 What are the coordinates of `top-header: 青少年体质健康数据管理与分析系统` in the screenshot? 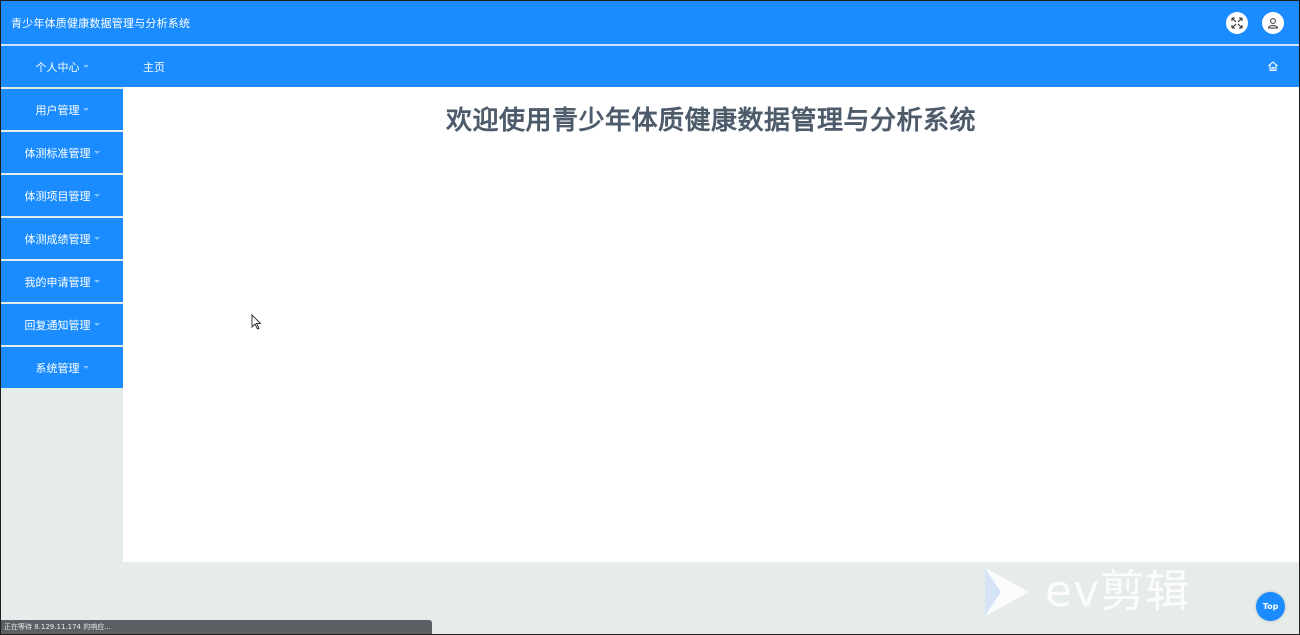 It's located at (650, 22).